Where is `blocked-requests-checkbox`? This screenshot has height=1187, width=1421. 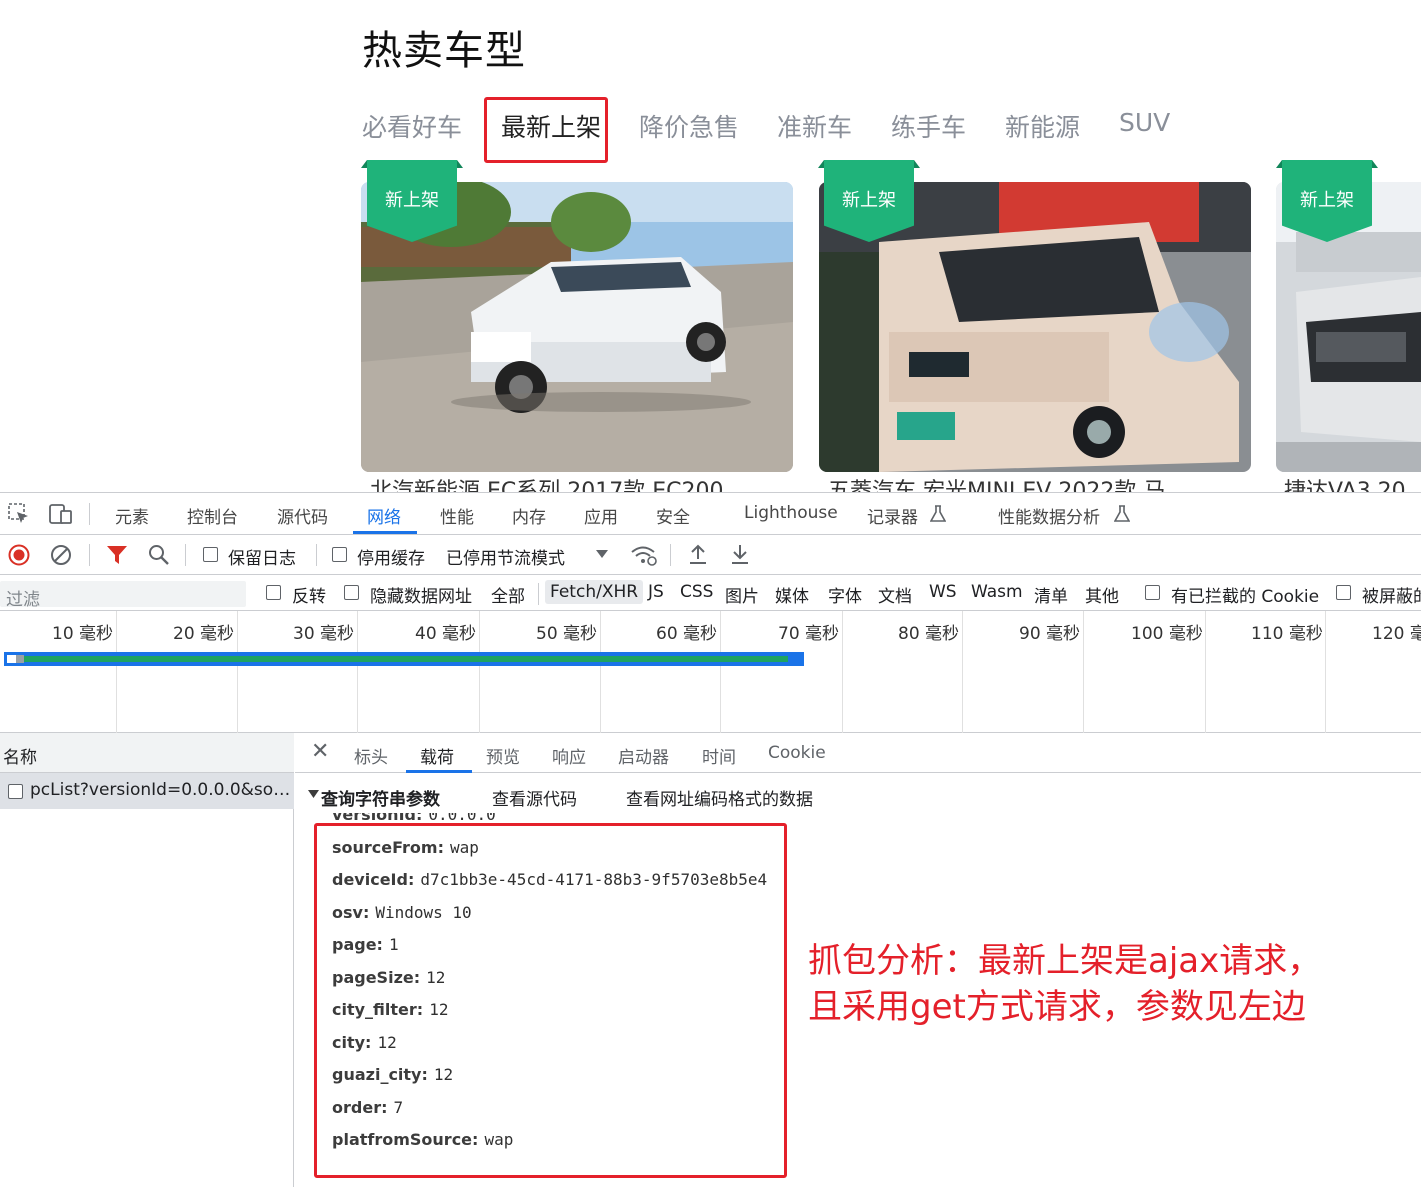 blocked-requests-checkbox is located at coordinates (1343, 592).